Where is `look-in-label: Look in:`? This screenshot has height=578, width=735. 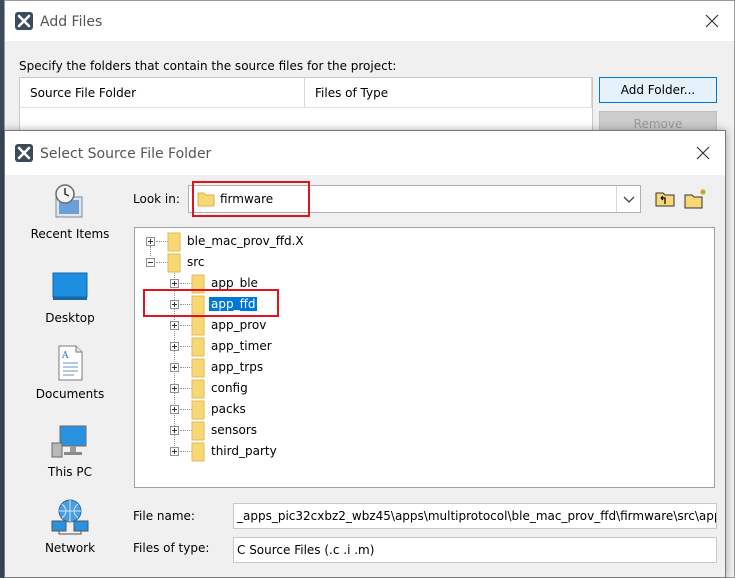 look-in-label: Look in: is located at coordinates (156, 199).